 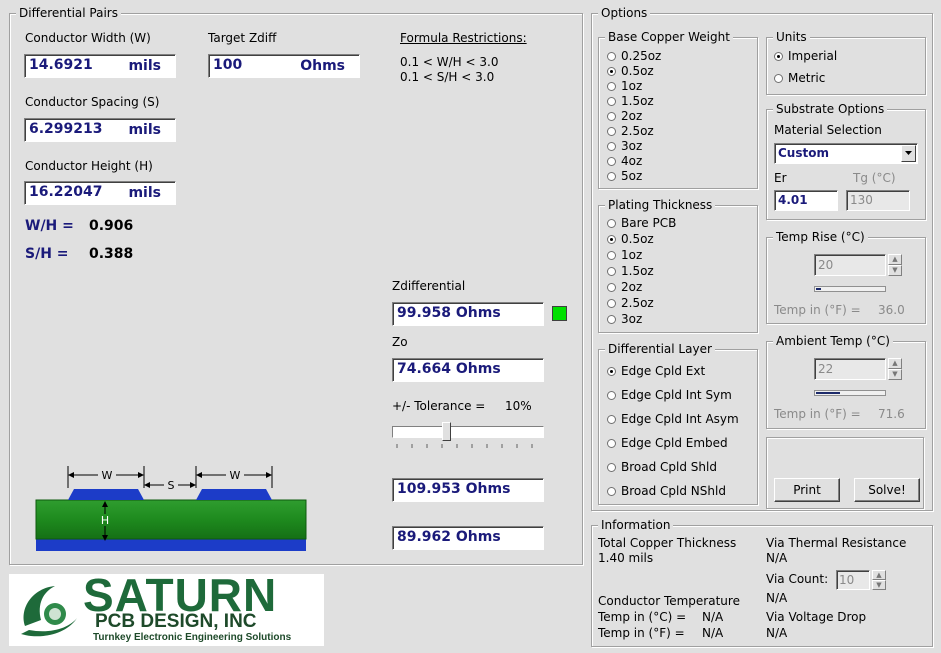 What do you see at coordinates (630, 239) in the screenshot?
I see `plating-option: 0.5oz` at bounding box center [630, 239].